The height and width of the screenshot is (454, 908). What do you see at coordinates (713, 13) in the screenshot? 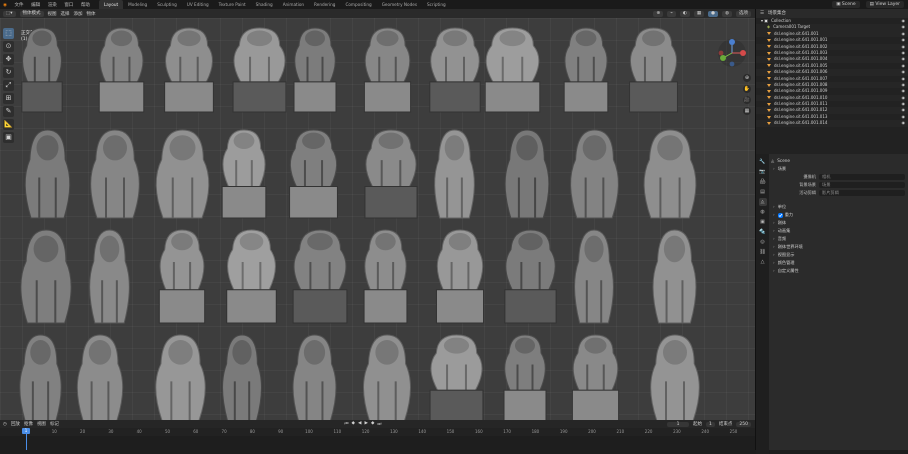
I see `shading-solid-button: ●` at bounding box center [713, 13].